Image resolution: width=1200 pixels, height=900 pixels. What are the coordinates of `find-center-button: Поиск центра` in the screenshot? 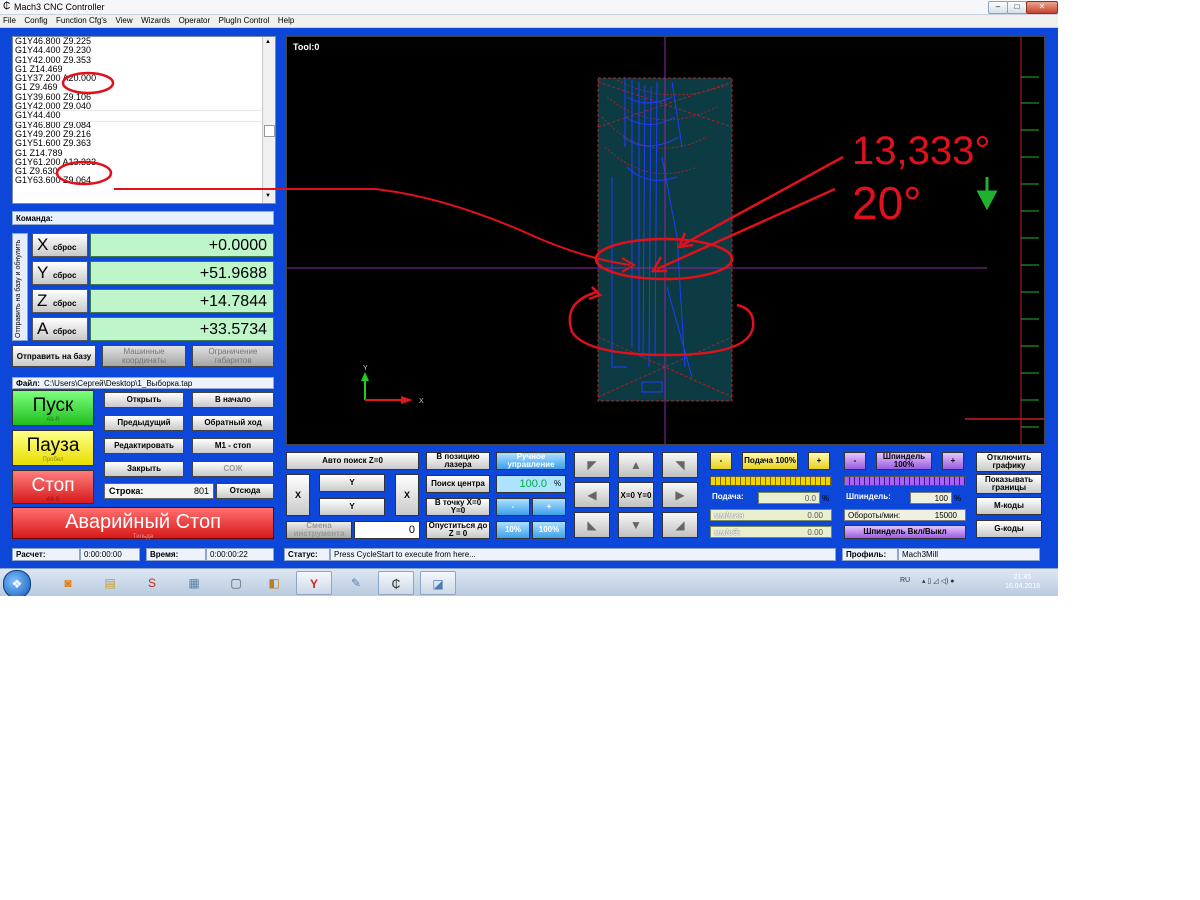 It's located at (458, 484).